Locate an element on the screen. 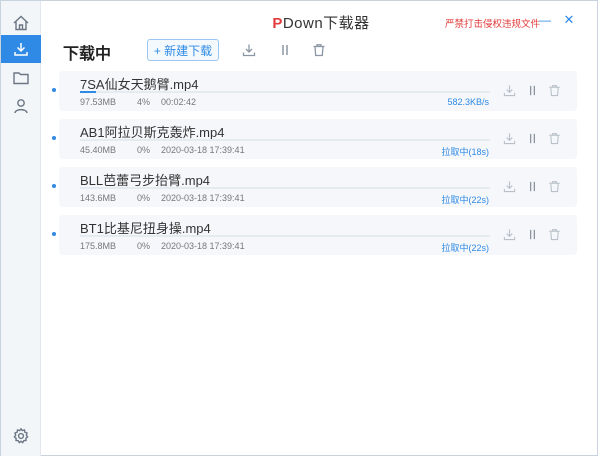  minimize-button: — is located at coordinates (545, 20).